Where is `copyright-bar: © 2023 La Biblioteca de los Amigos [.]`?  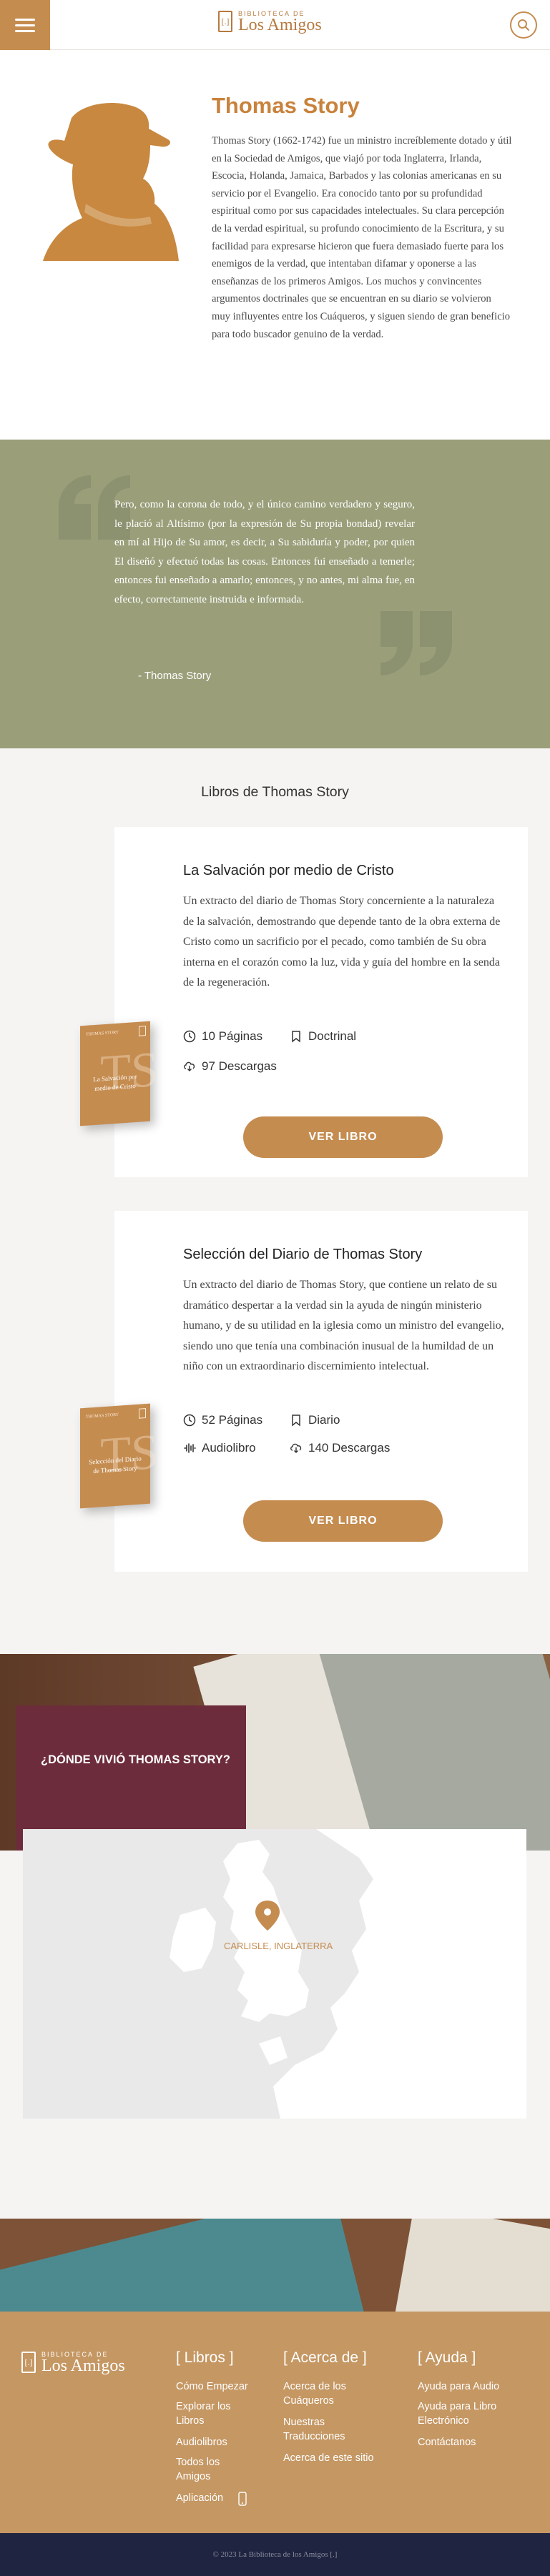
copyright-bar: © 2023 La Biblioteca de los Amigos [.] is located at coordinates (275, 2555).